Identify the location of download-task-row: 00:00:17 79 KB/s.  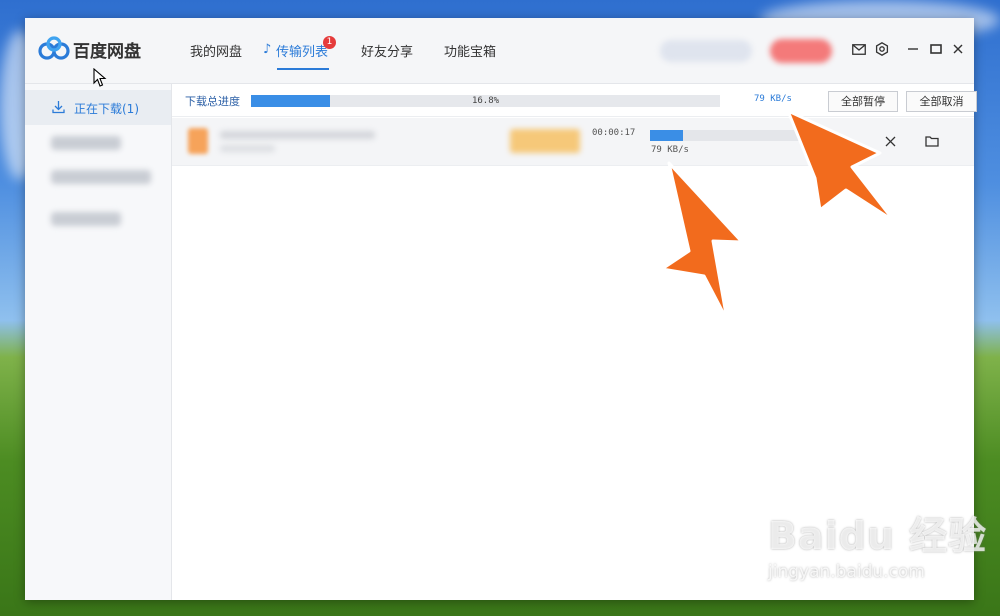
(573, 142).